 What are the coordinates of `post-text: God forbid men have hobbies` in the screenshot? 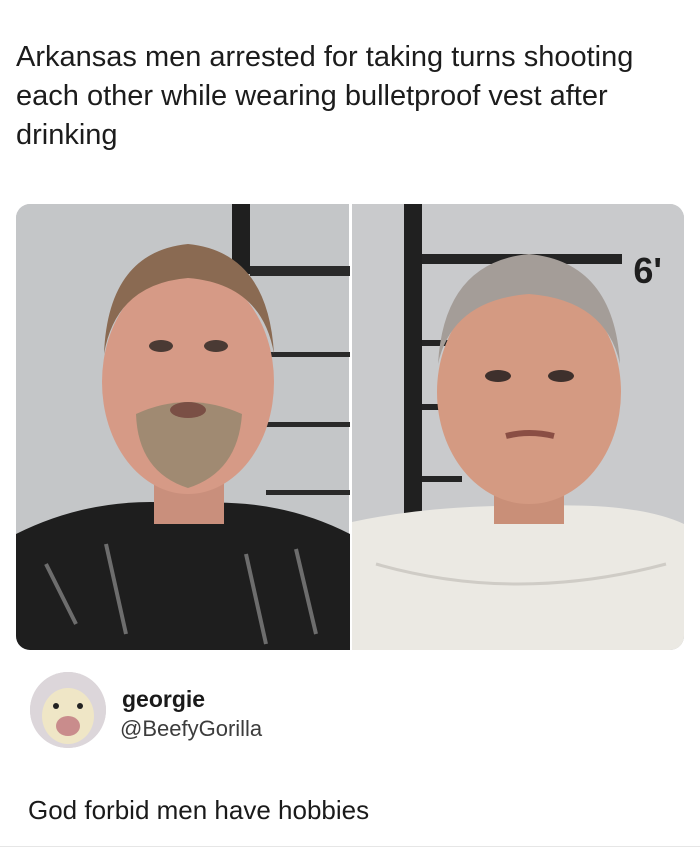 It's located at (199, 810).